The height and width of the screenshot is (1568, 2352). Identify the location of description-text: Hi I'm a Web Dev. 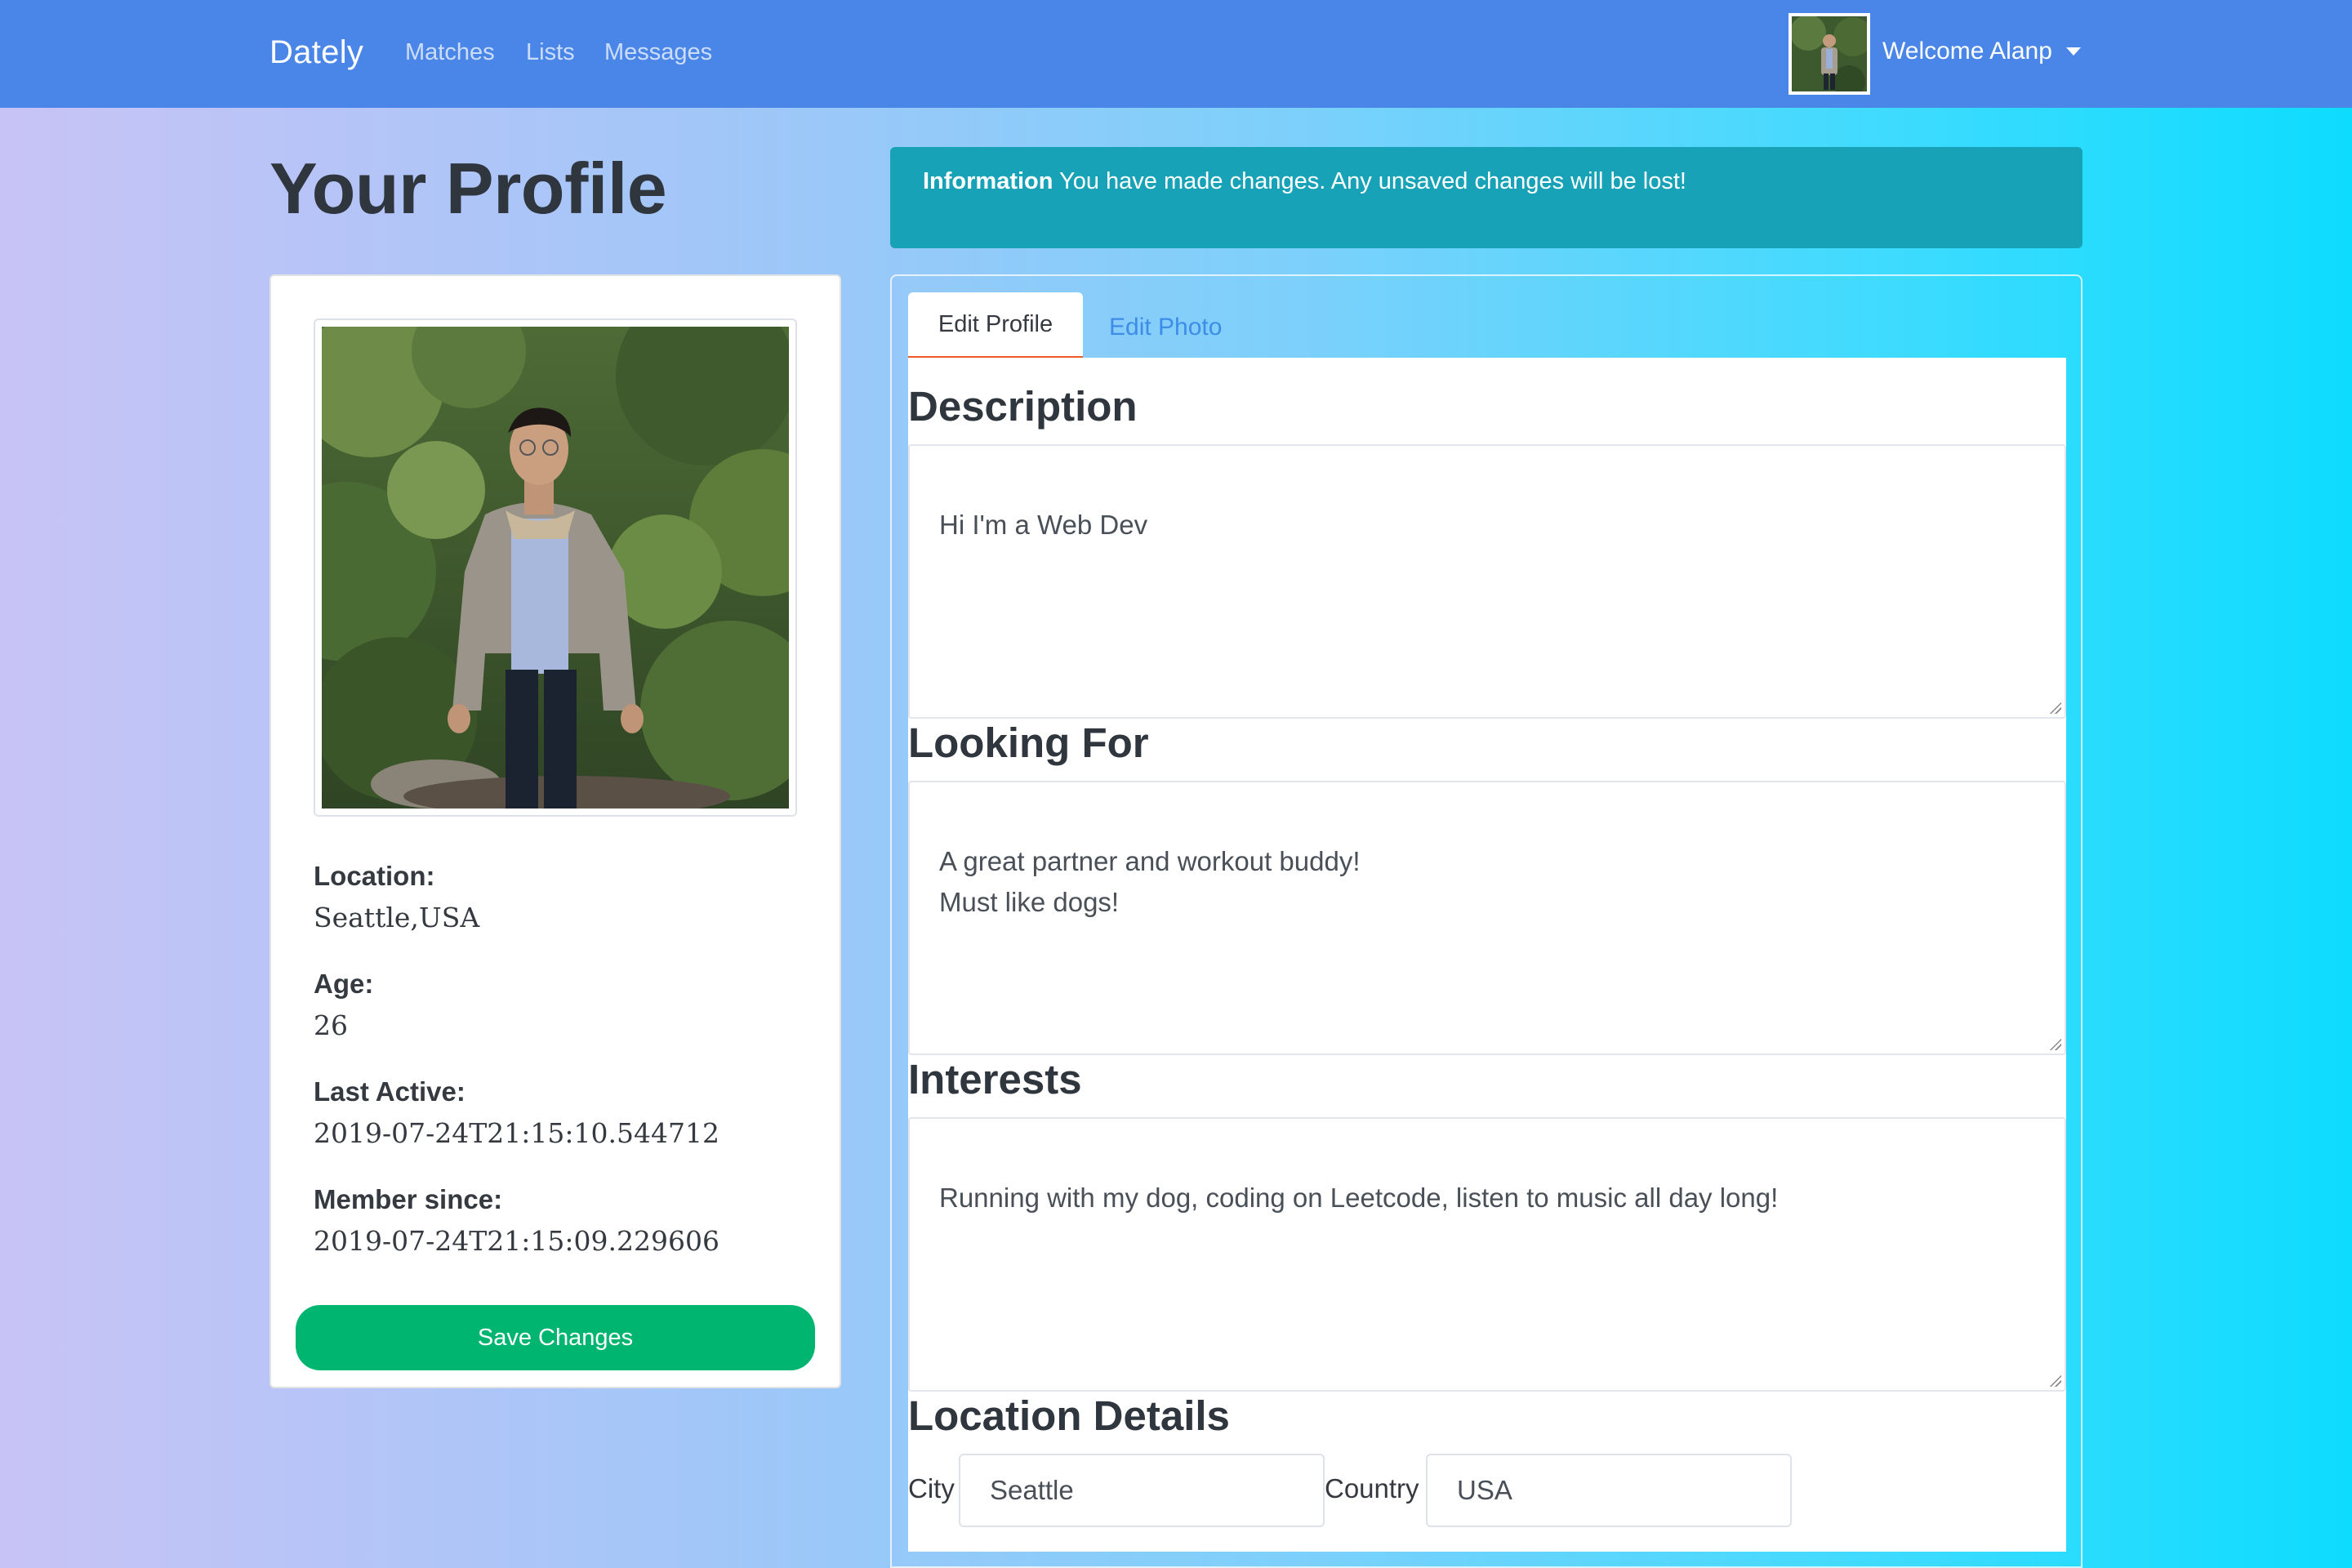
(1043, 525).